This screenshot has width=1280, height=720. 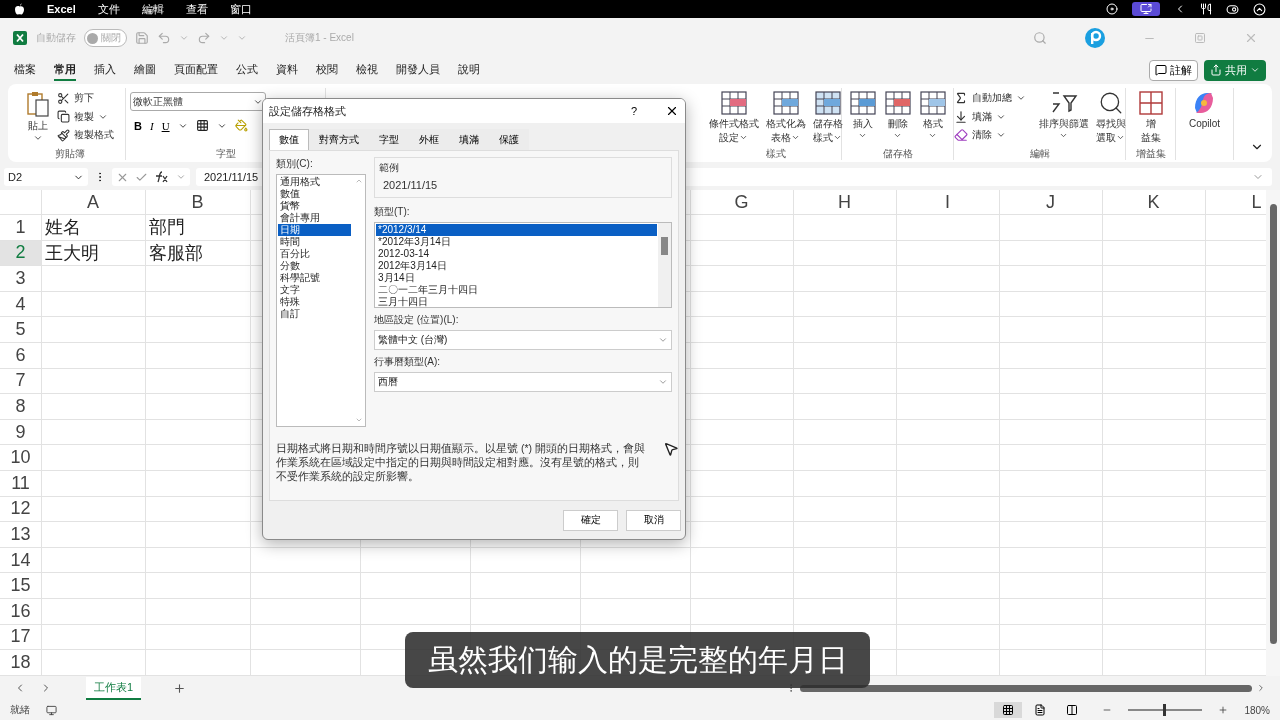 I want to click on category-item: 分數, so click(x=314, y=266).